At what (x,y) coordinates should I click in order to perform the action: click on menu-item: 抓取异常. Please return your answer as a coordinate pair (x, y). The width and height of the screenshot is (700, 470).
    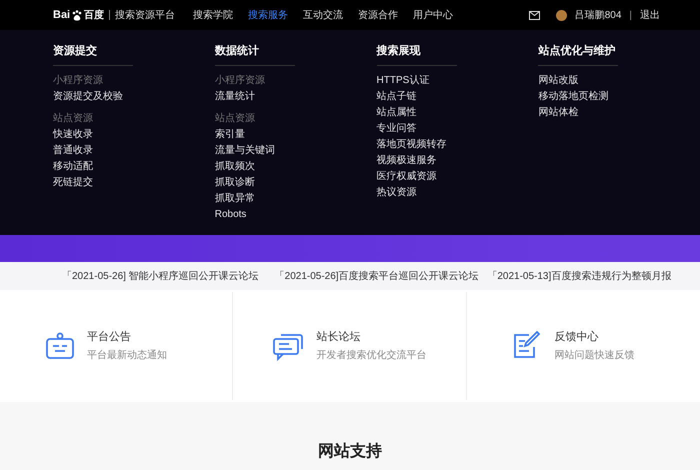
    Looking at the image, I should click on (234, 198).